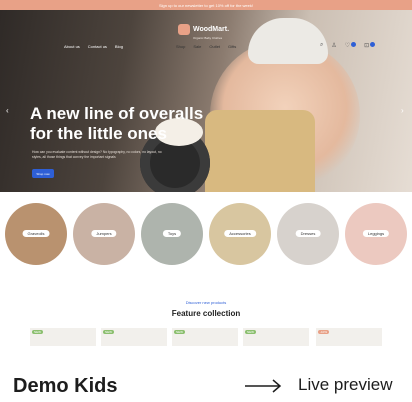 This screenshot has width=412, height=402. I want to click on category-leggings: Leggings, so click(376, 234).